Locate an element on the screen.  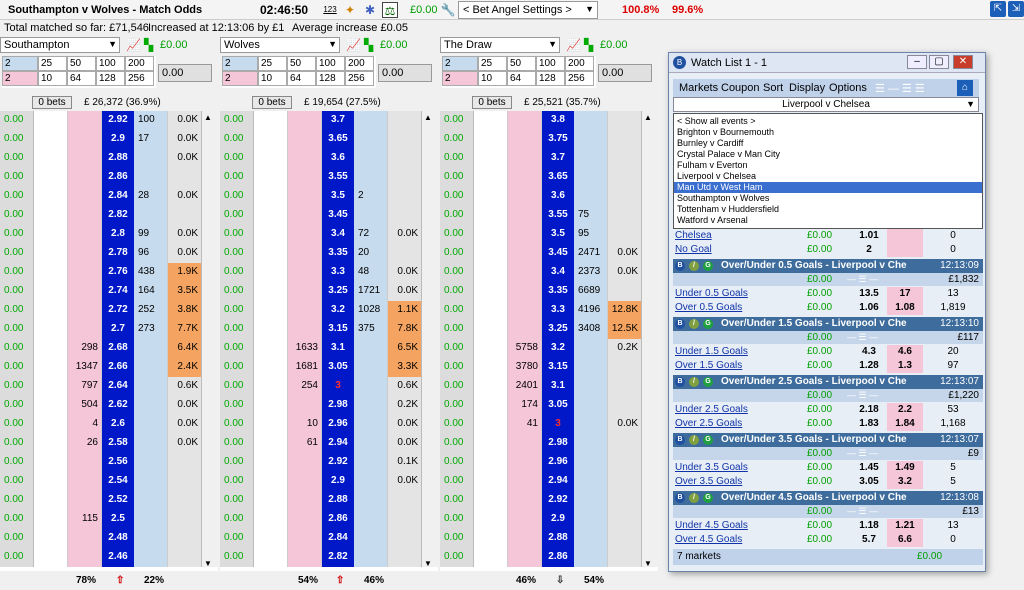
stake-input: 0.00 is located at coordinates (625, 73).